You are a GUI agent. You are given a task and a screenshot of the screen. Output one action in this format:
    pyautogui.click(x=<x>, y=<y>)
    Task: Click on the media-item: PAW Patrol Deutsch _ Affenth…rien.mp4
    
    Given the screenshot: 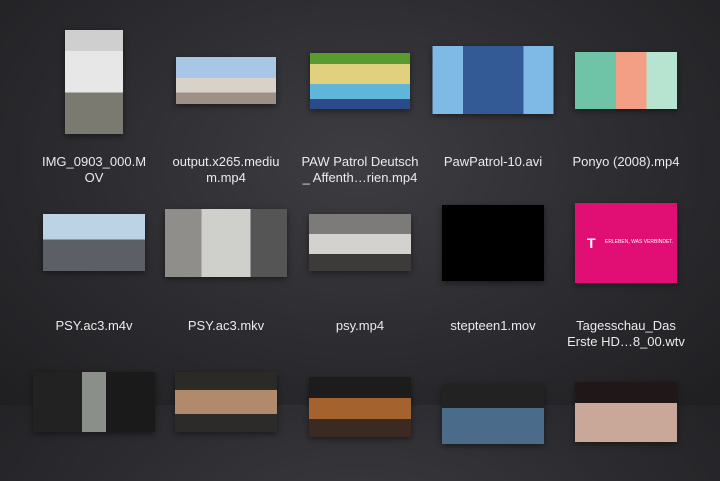 What is the action you would take?
    pyautogui.click(x=360, y=106)
    